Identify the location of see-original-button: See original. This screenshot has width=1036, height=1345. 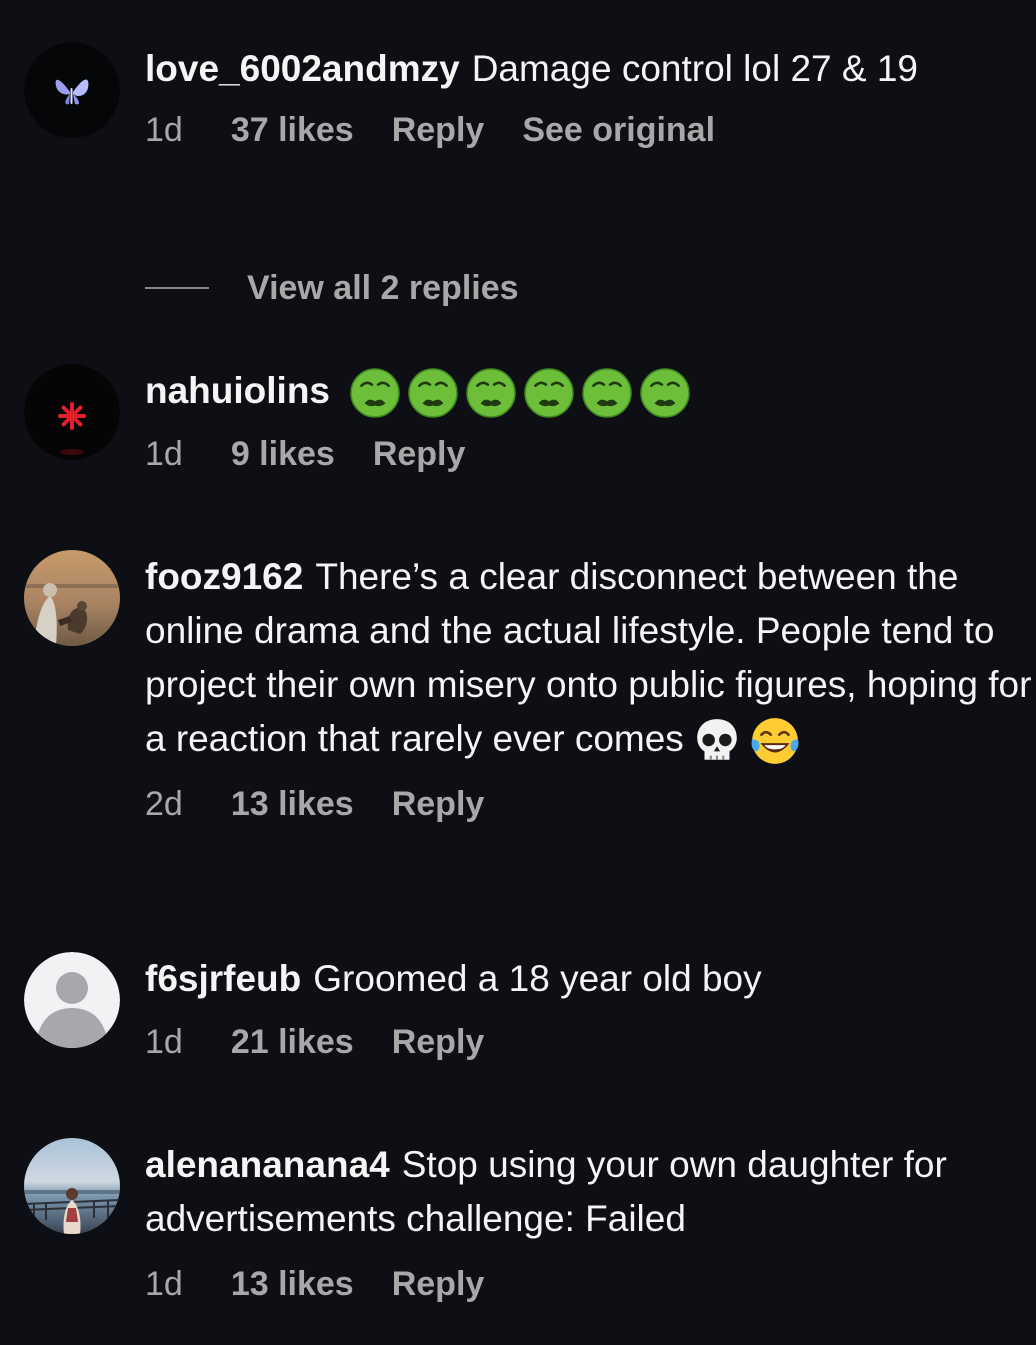
(618, 130).